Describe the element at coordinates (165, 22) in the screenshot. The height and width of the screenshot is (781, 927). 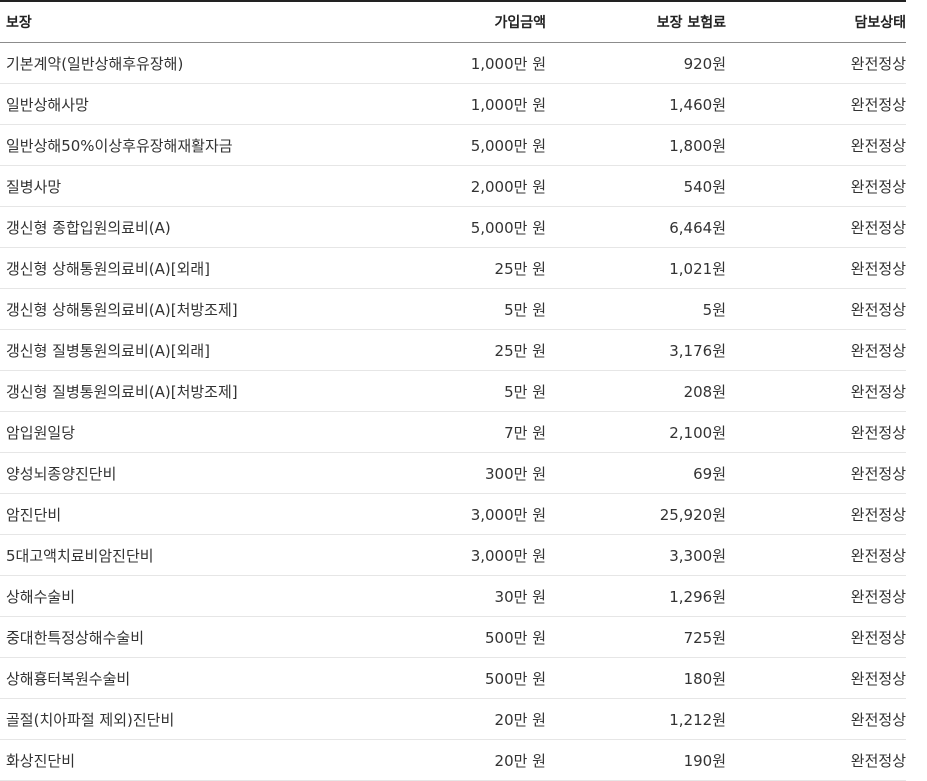
I see `header-coverage: 보장` at that location.